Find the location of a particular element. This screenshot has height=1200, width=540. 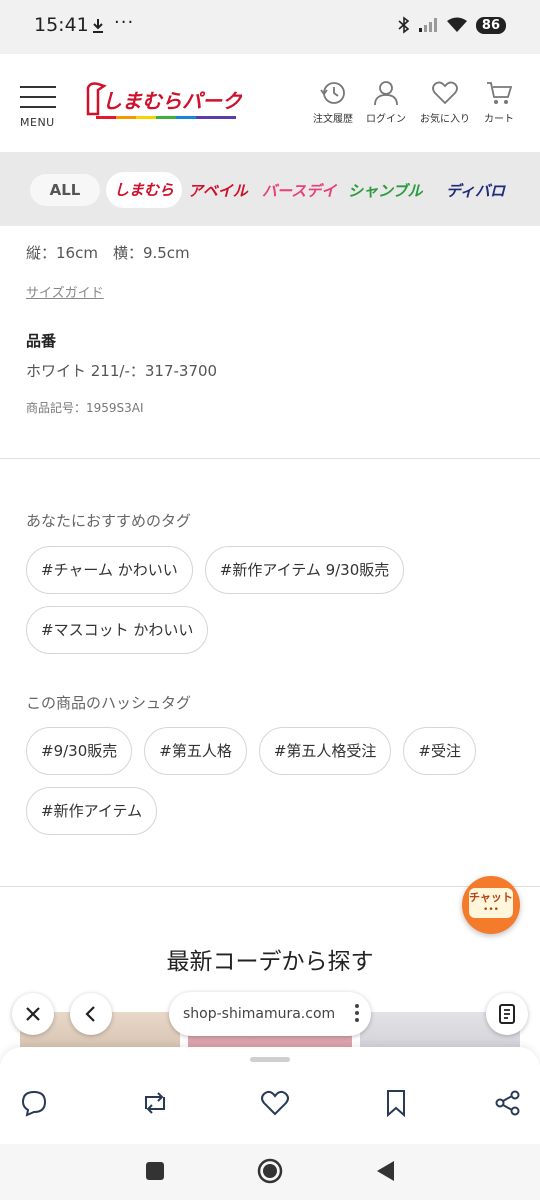

back-button is located at coordinates (91, 1014).